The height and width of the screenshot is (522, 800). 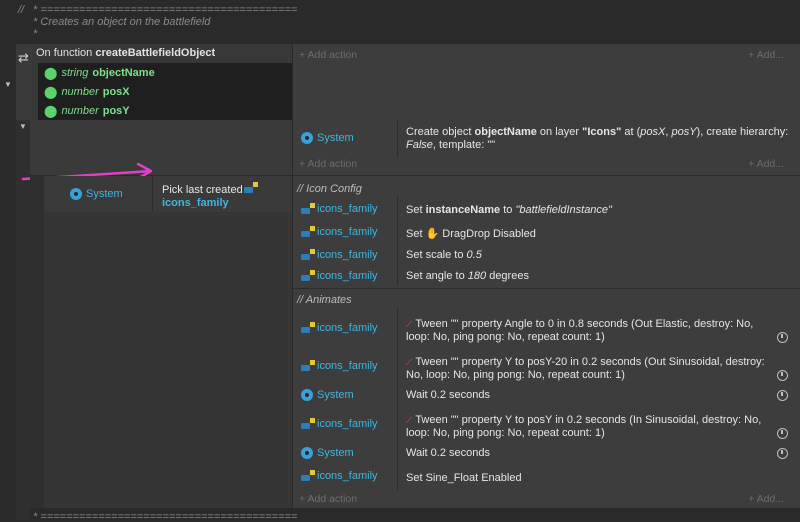 What do you see at coordinates (75, 72) in the screenshot?
I see `param-type: string` at bounding box center [75, 72].